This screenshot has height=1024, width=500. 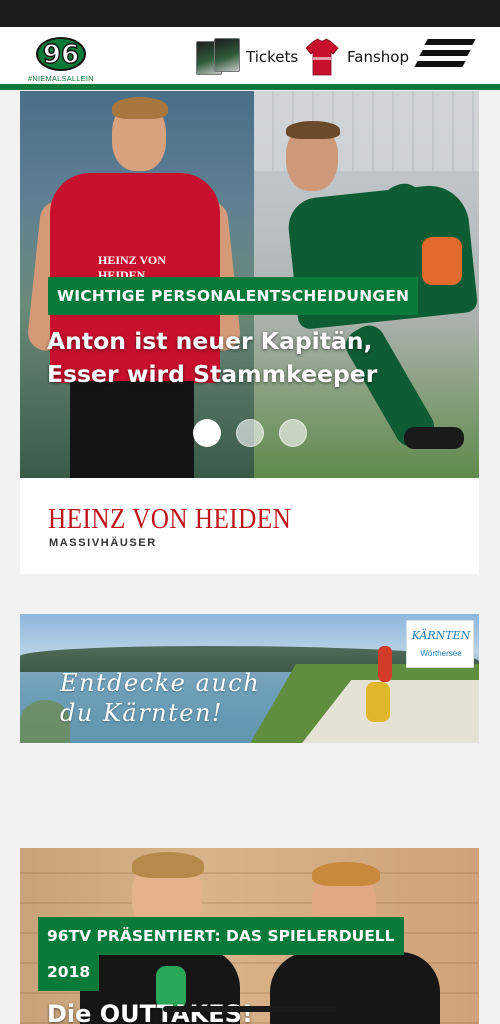 What do you see at coordinates (142, 713) in the screenshot?
I see `ad-slogan-line2: du Kärnten!` at bounding box center [142, 713].